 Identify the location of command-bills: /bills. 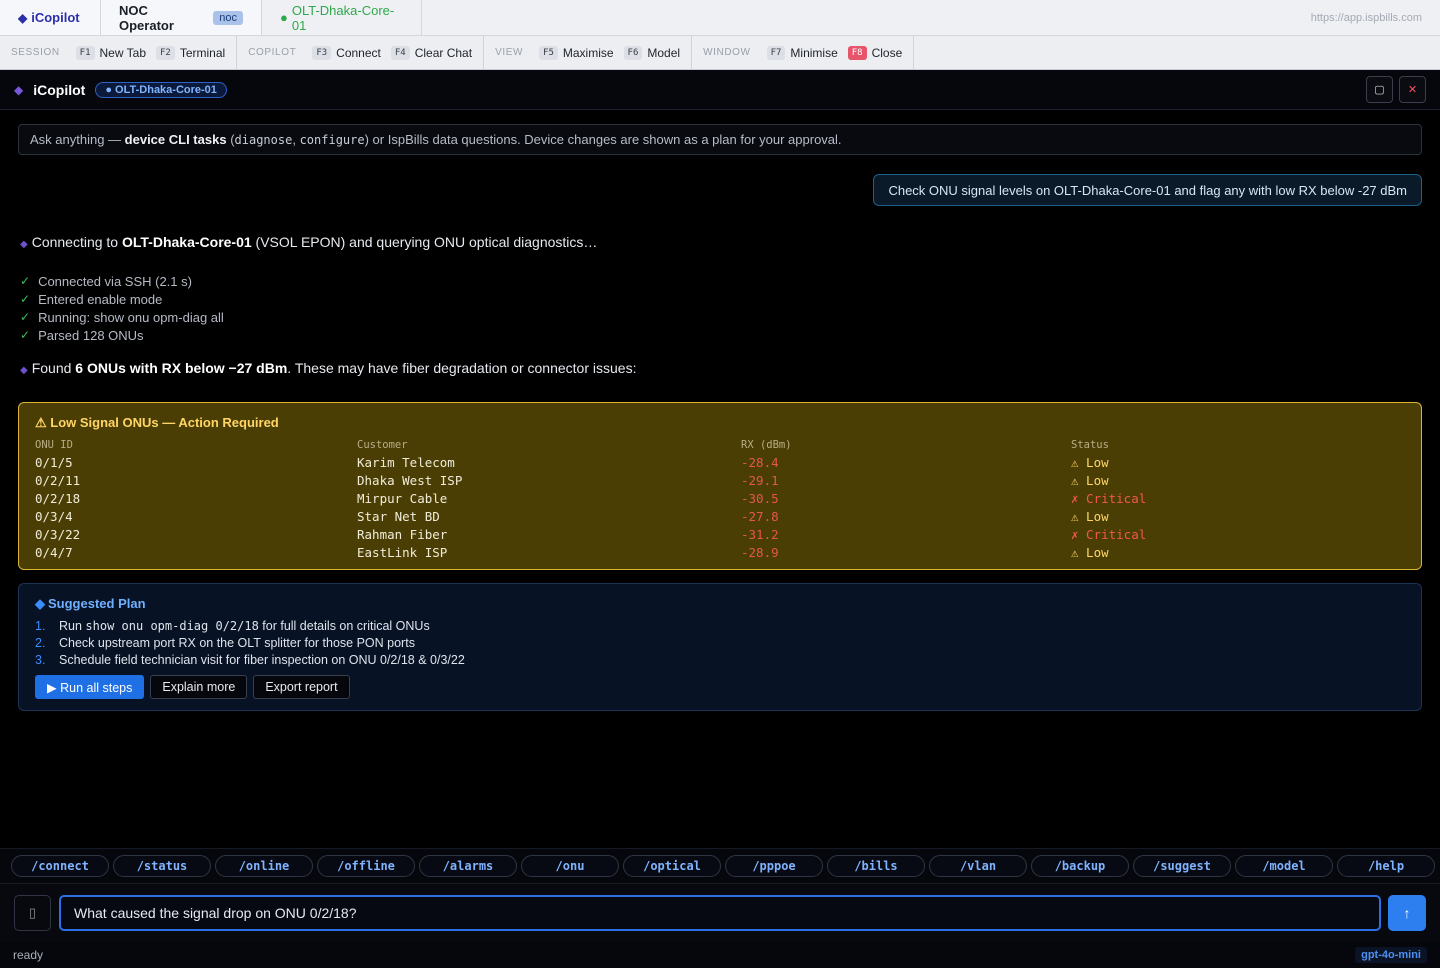
(876, 866).